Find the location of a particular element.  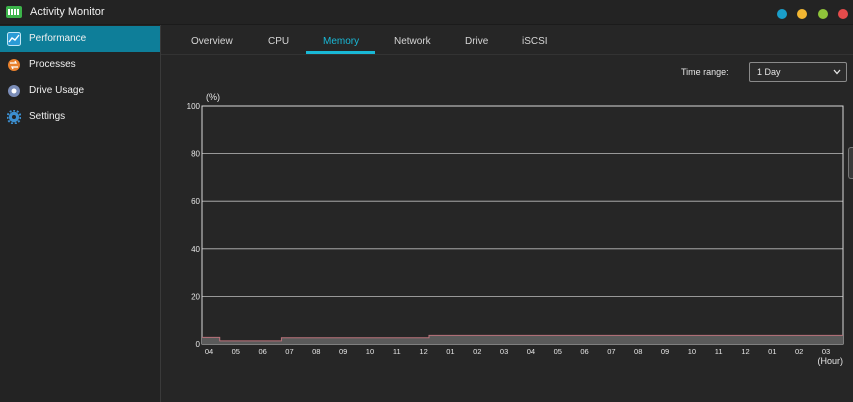

chart-series is located at coordinates (522, 339).